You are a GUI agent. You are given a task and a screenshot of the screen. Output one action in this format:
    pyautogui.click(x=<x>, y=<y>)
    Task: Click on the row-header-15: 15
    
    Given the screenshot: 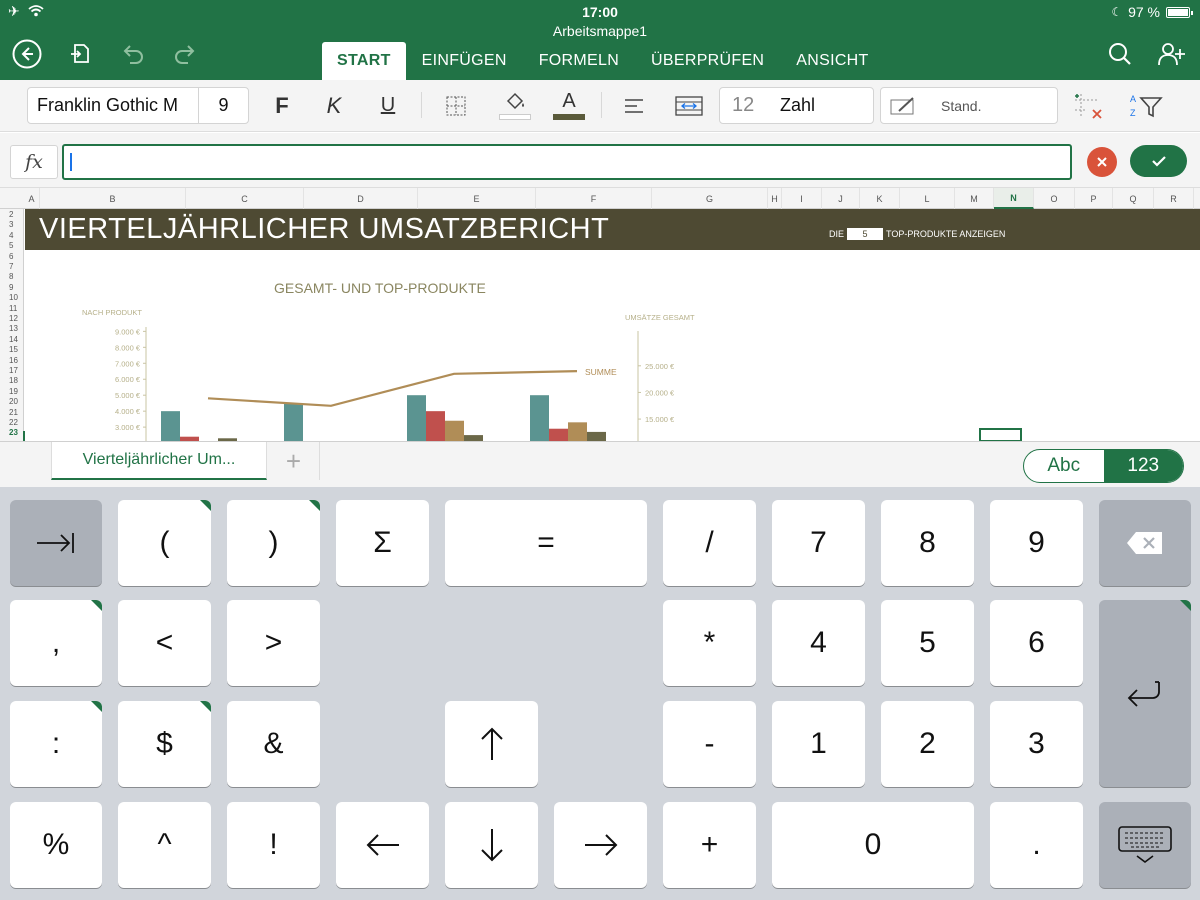 What is the action you would take?
    pyautogui.click(x=12, y=350)
    